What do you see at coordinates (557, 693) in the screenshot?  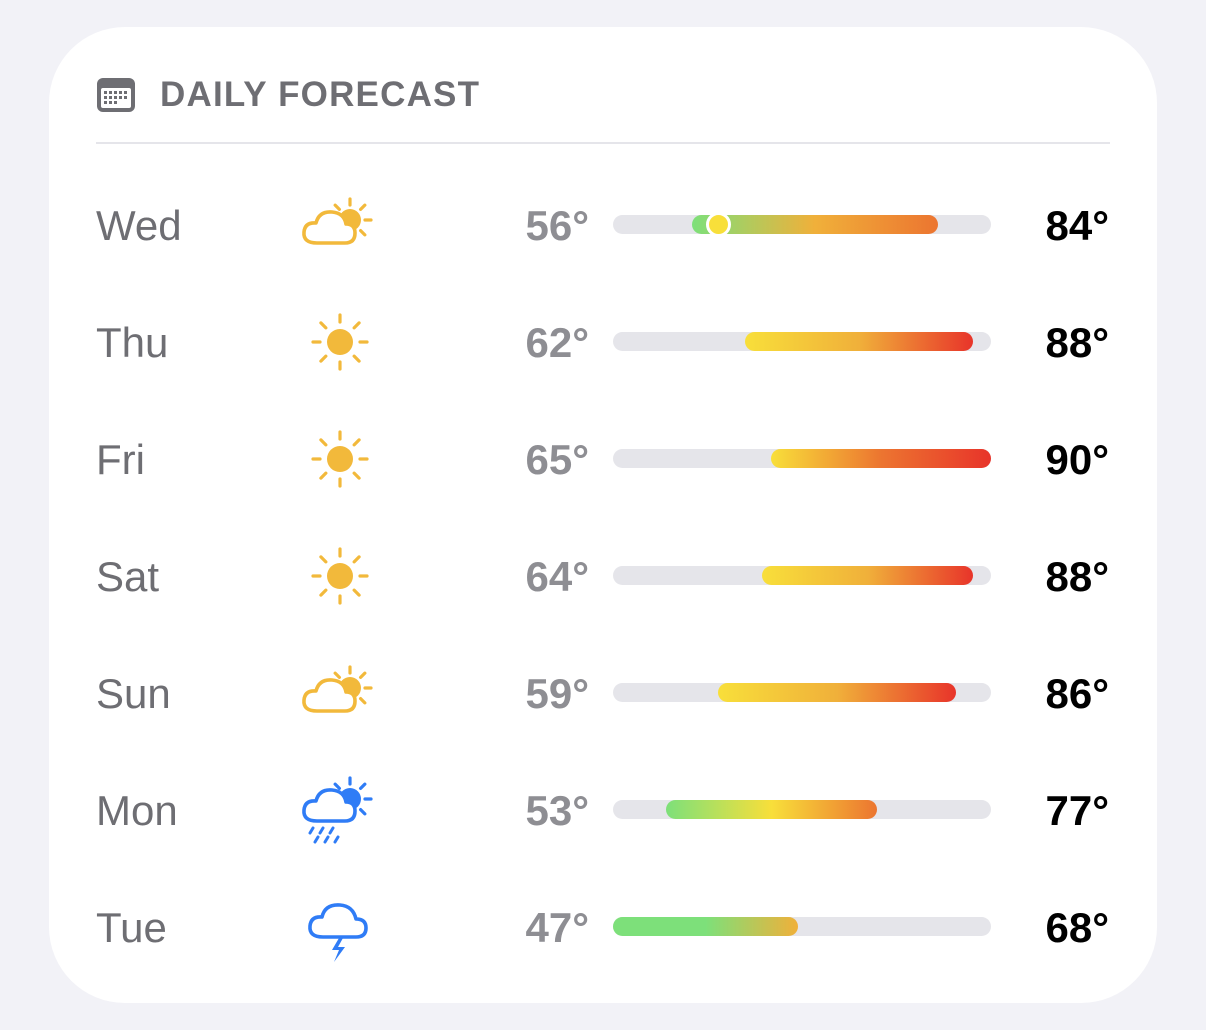 I see `low-temp: 59°` at bounding box center [557, 693].